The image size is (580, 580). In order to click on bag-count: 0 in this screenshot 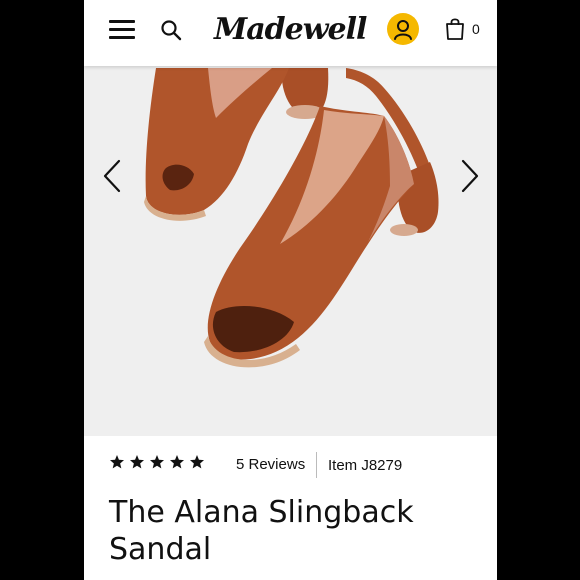, I will do `click(476, 29)`.